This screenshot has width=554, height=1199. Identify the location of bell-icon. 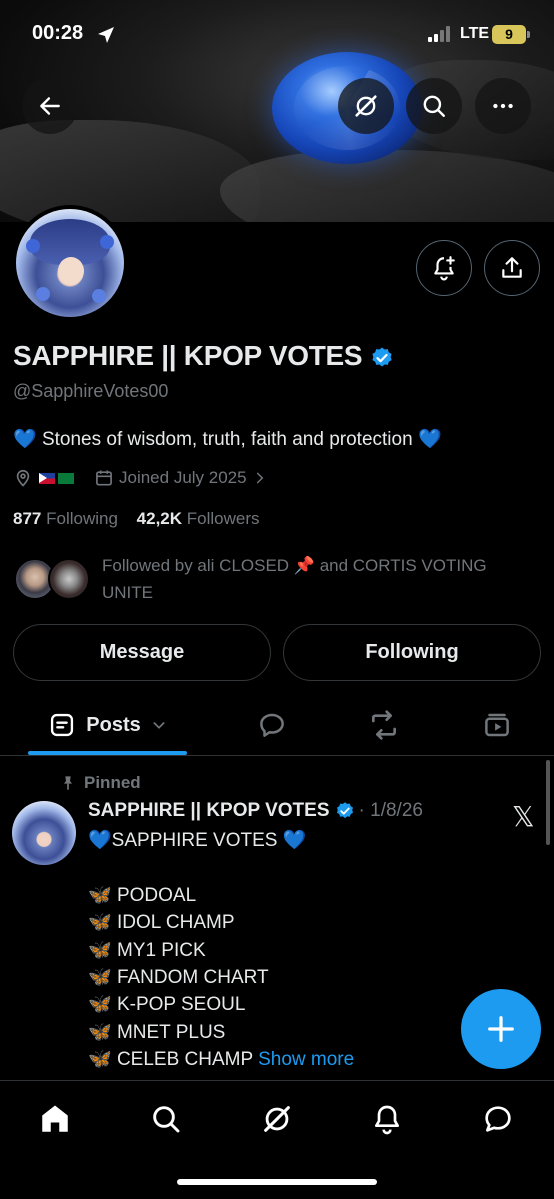
(387, 1120).